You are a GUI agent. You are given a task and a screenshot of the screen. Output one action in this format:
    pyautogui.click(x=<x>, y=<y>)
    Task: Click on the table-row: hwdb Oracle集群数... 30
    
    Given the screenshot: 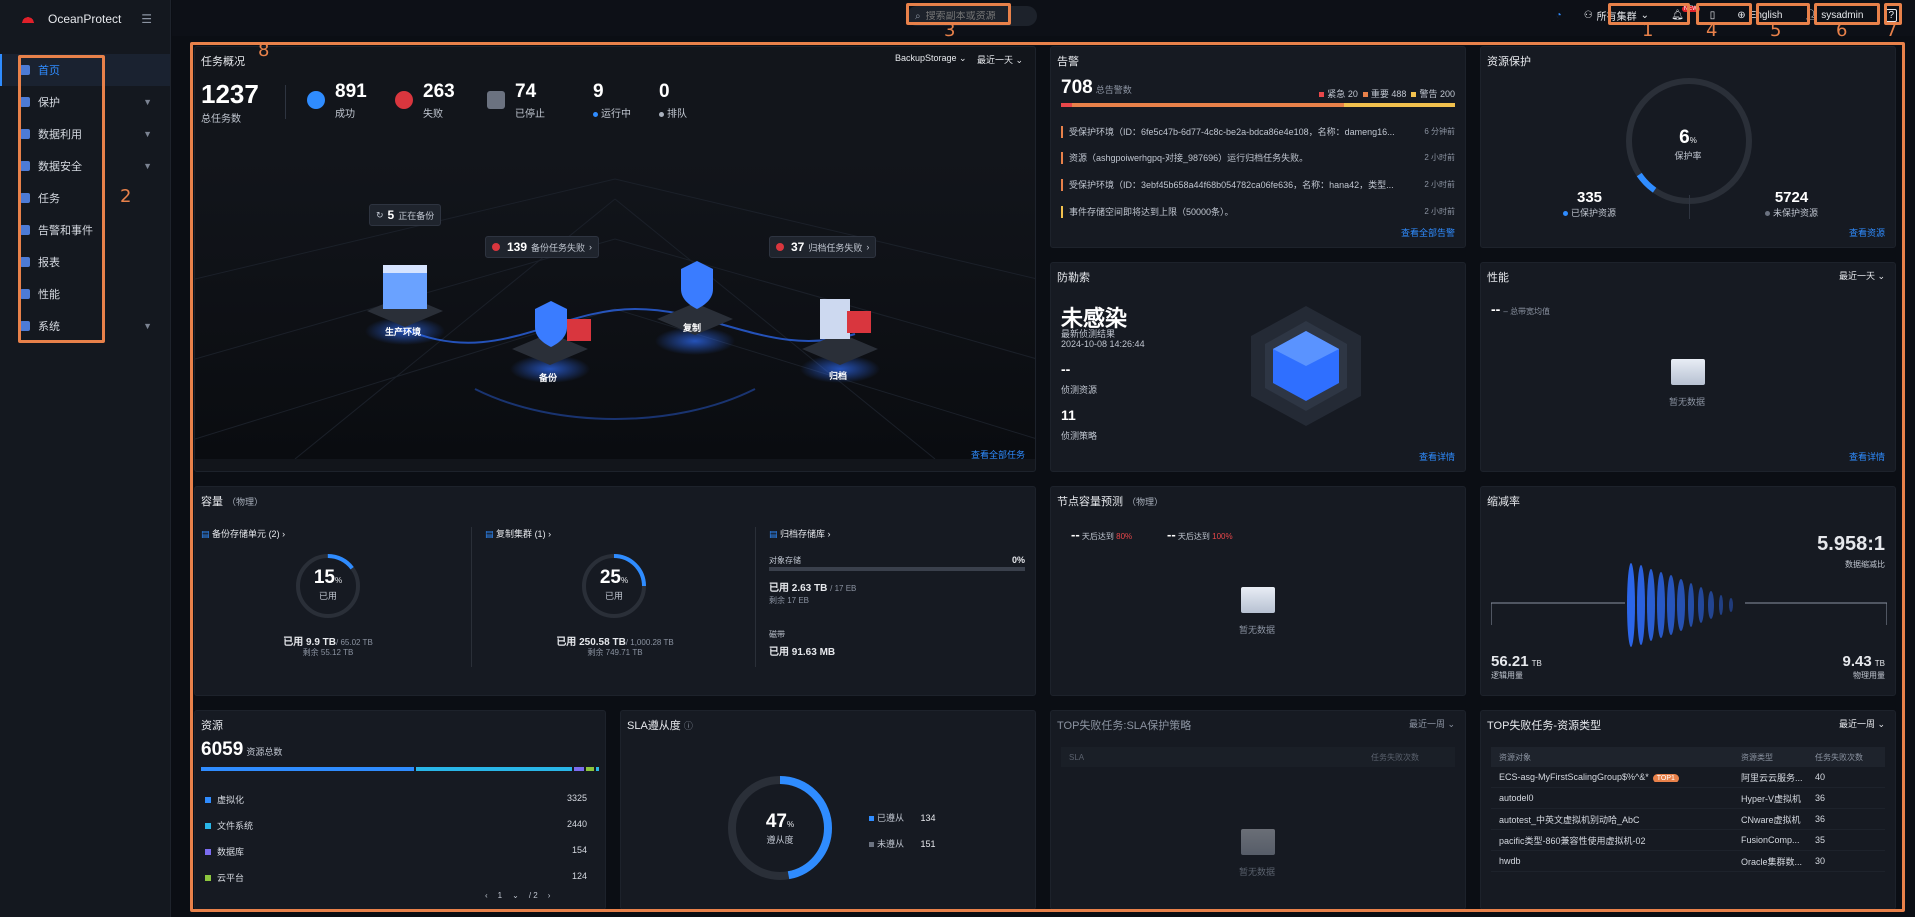 What is the action you would take?
    pyautogui.click(x=1688, y=861)
    